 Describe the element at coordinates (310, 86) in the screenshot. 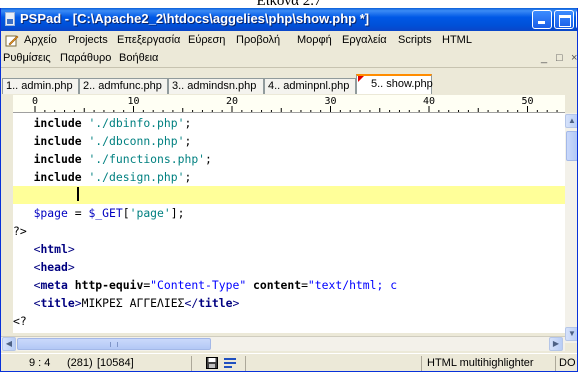

I see `tab-adminpnl-php: 4.. adminpnl.php` at that location.